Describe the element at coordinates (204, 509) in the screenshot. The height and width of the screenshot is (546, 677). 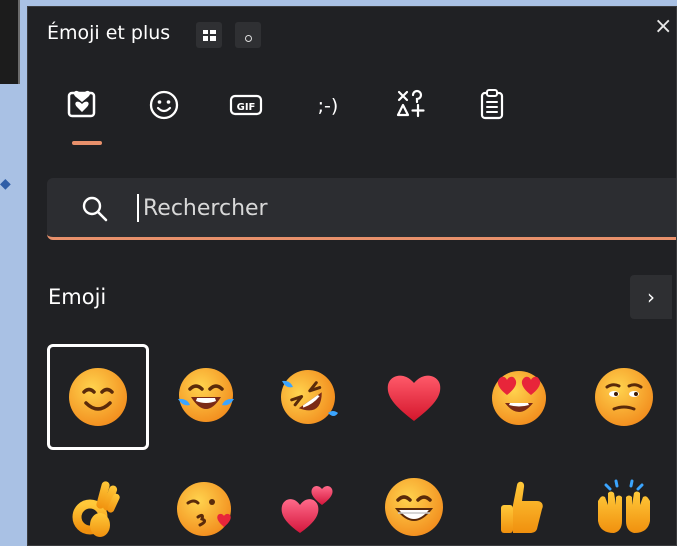
I see `face-blowing-kiss-icon` at that location.